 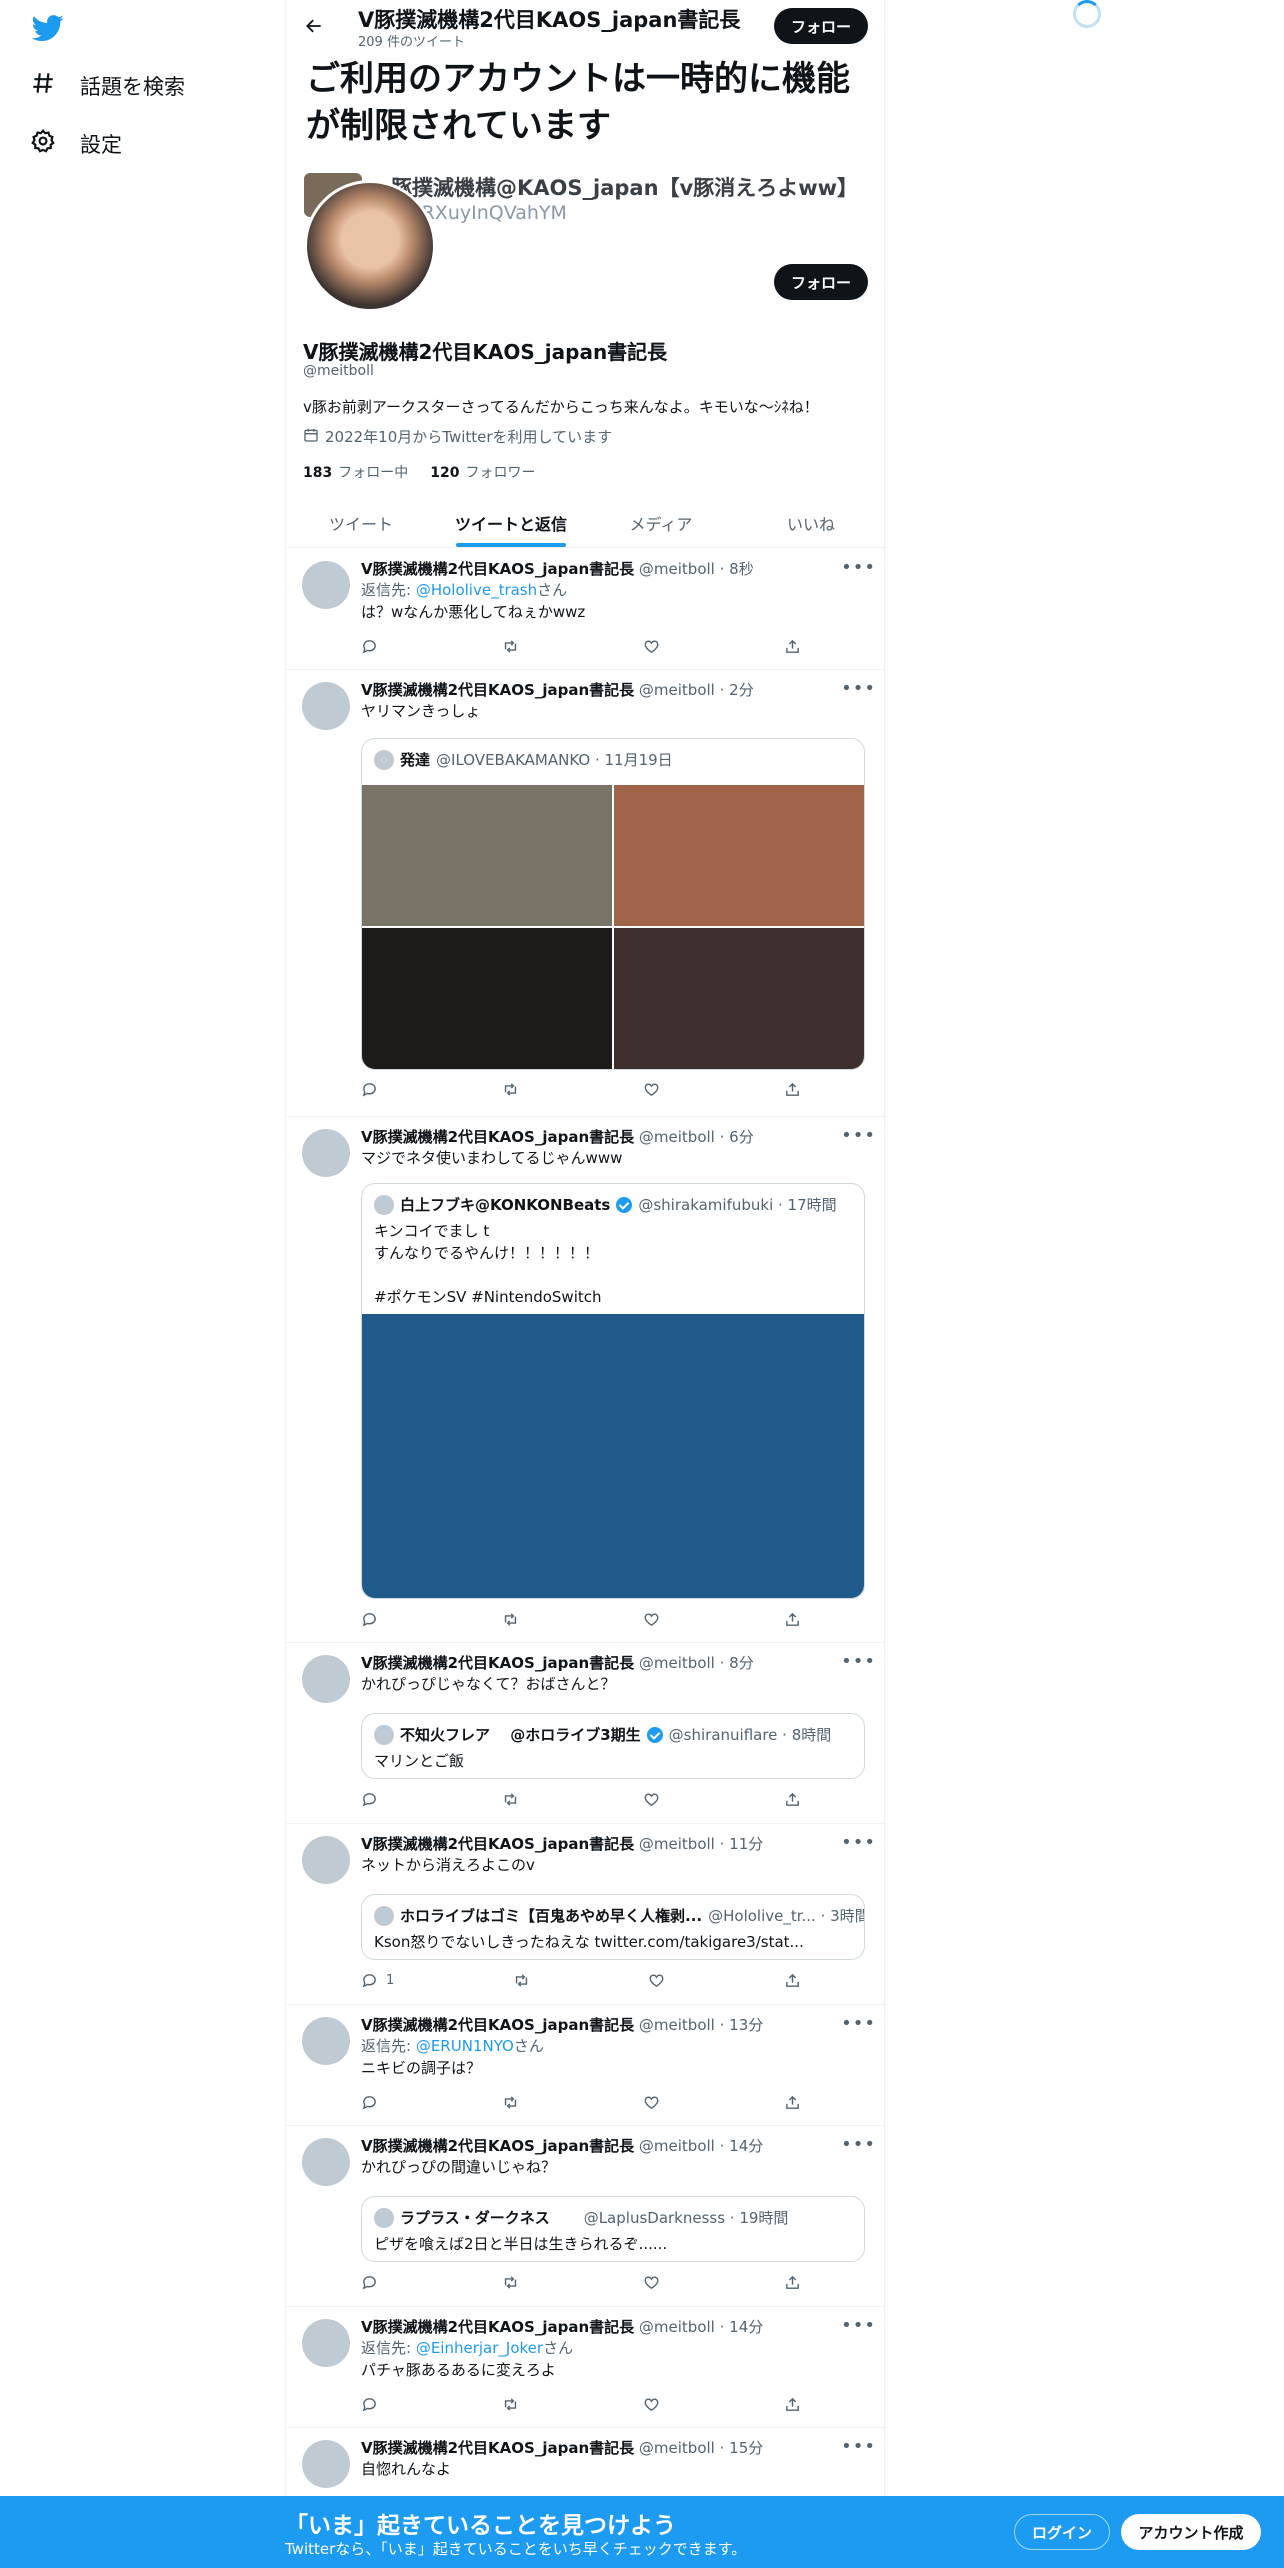 I want to click on quote-author-name: 発達, so click(x=415, y=760).